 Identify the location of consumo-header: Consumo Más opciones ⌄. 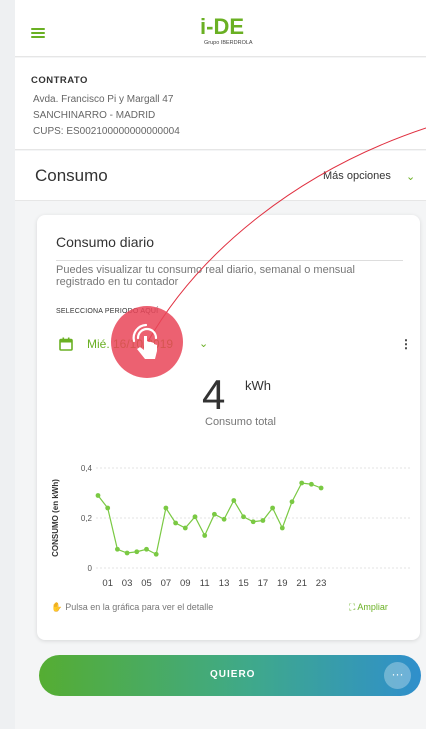
(220, 176).